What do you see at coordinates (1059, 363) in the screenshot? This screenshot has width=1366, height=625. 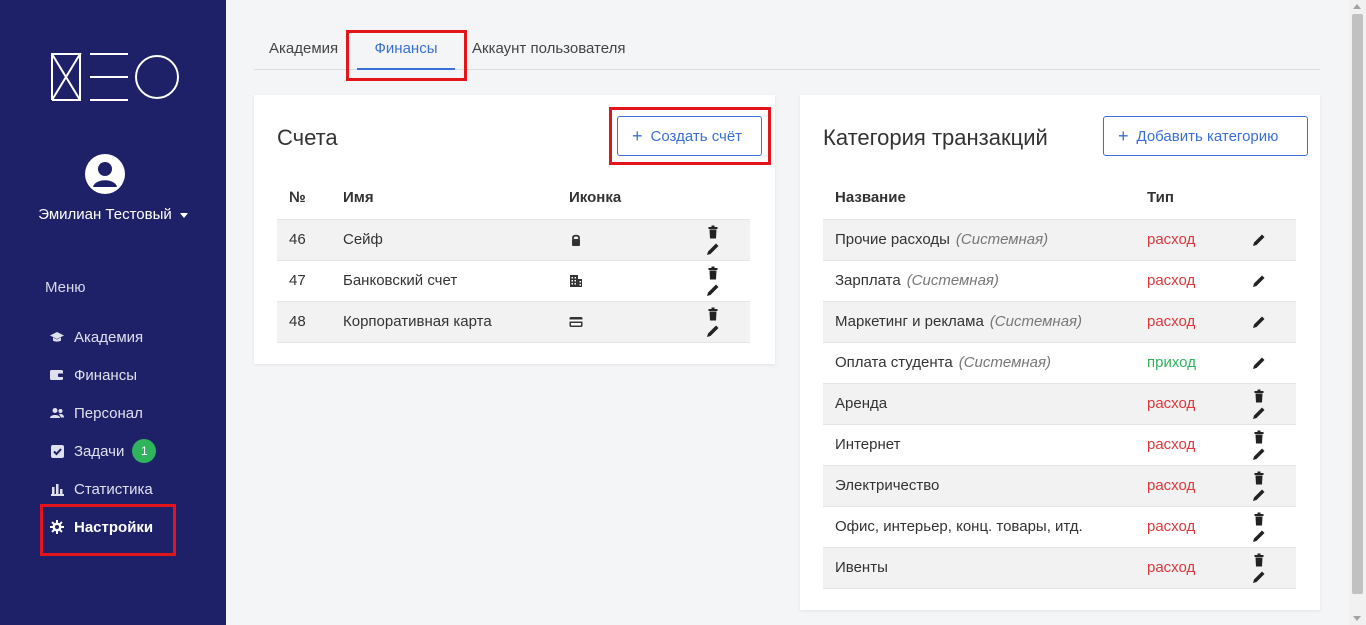 I see `table-row: Оплата студента (Системная) приход` at bounding box center [1059, 363].